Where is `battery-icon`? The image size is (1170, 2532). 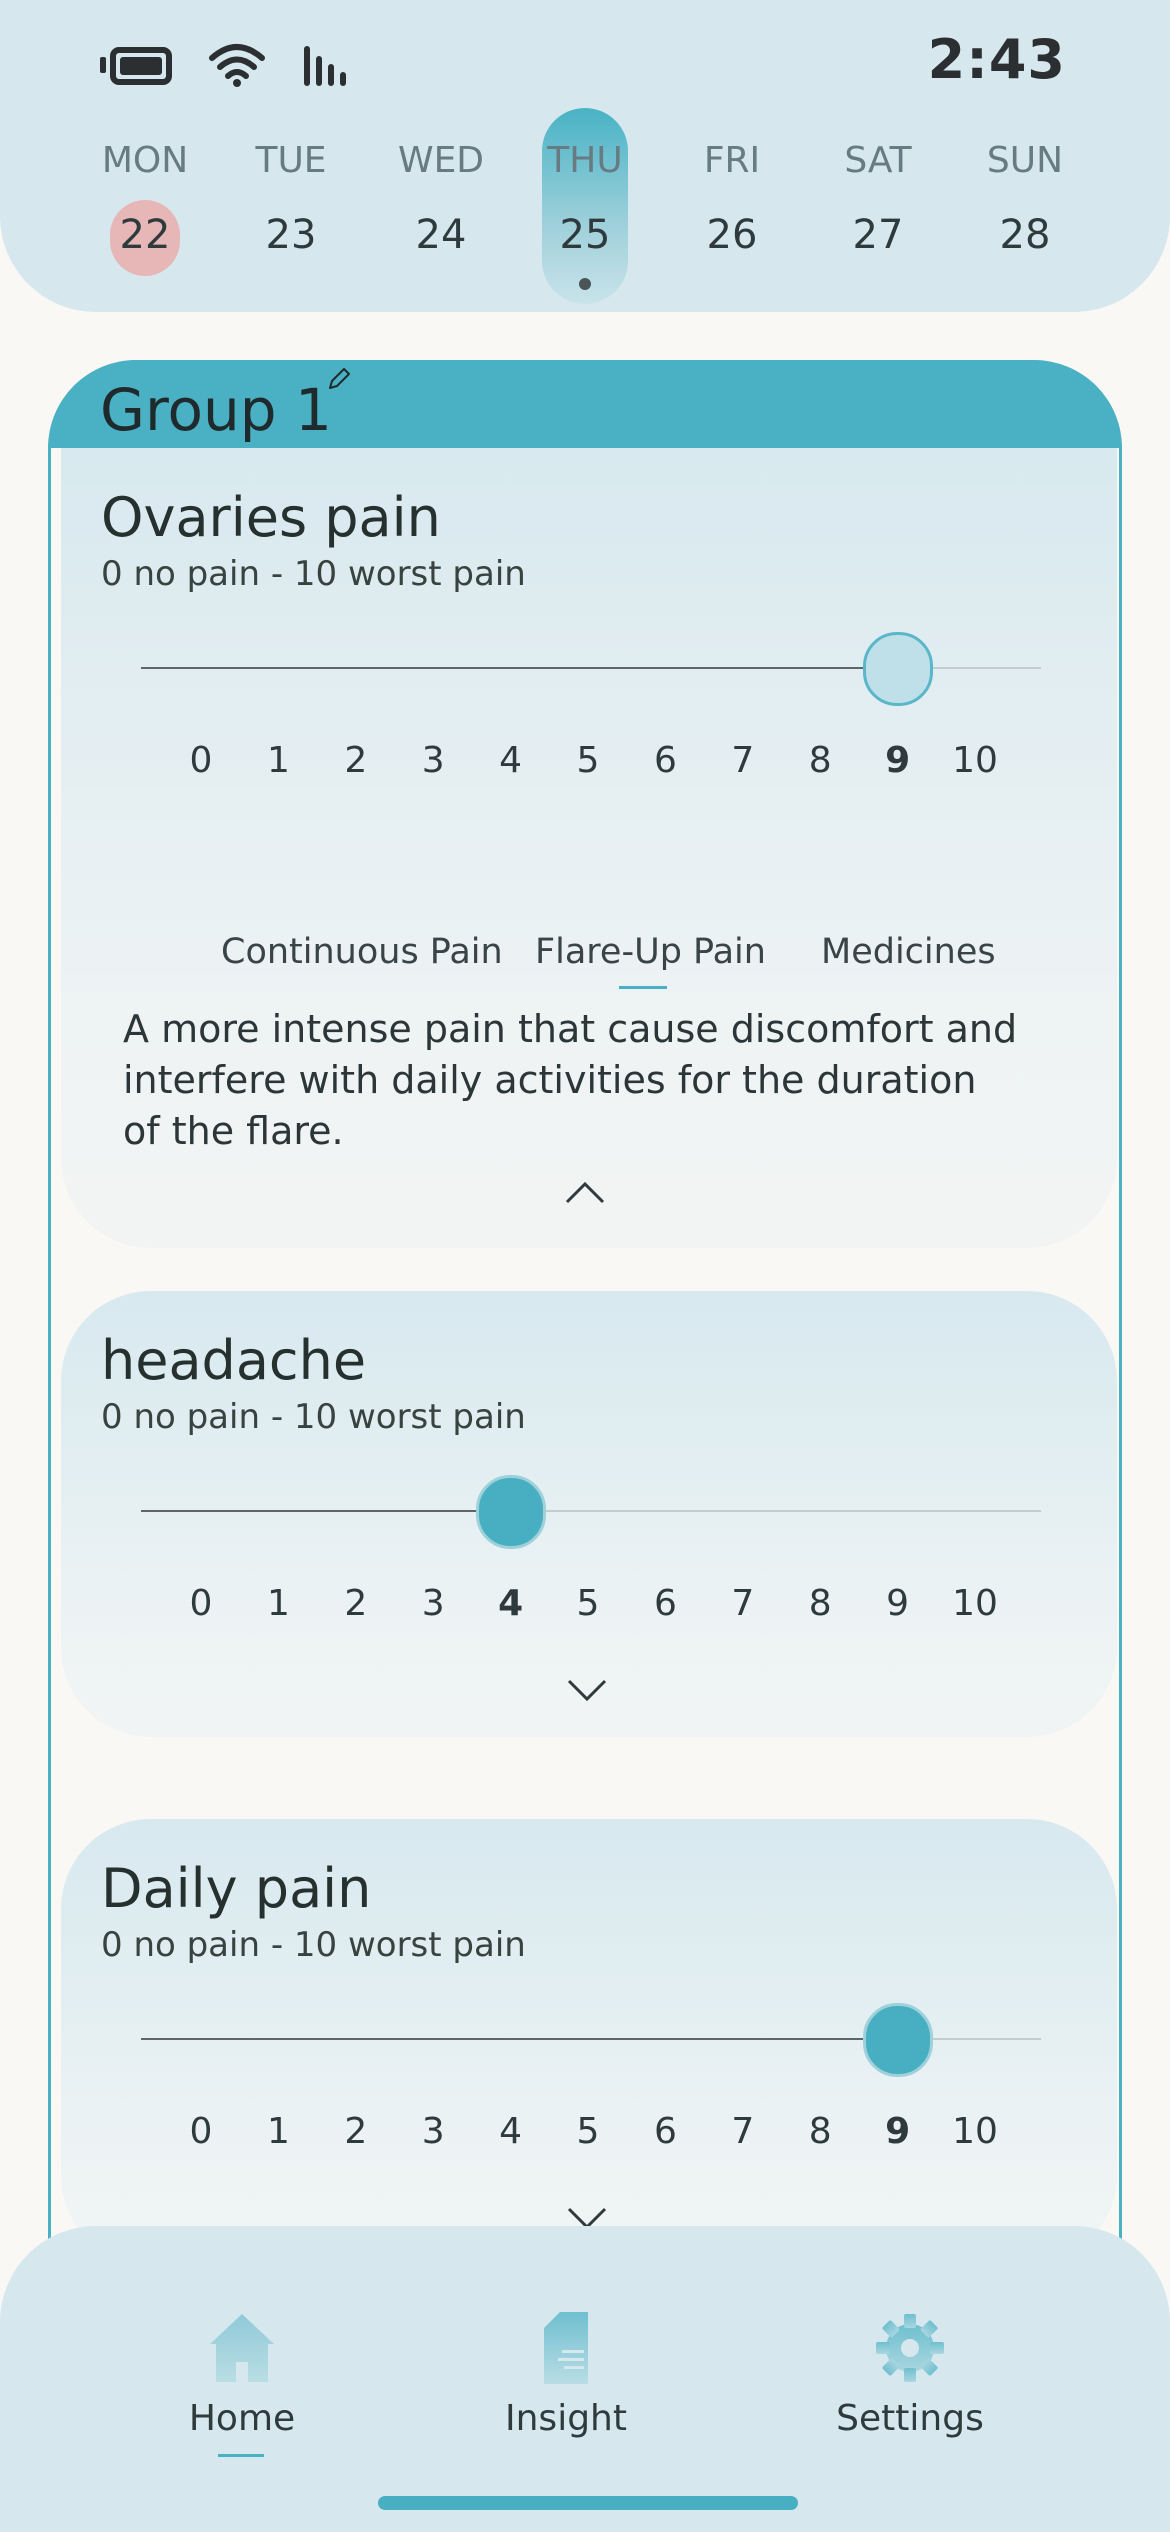 battery-icon is located at coordinates (136, 65).